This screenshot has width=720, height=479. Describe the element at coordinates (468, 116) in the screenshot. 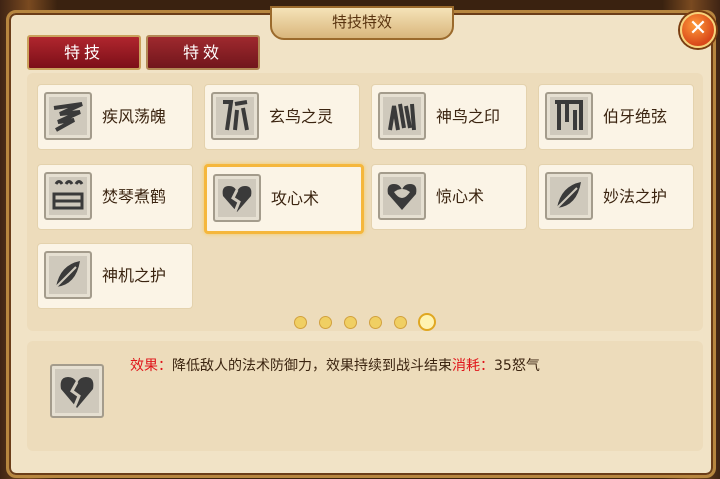

I see `skill-label: 神鸟之印` at that location.